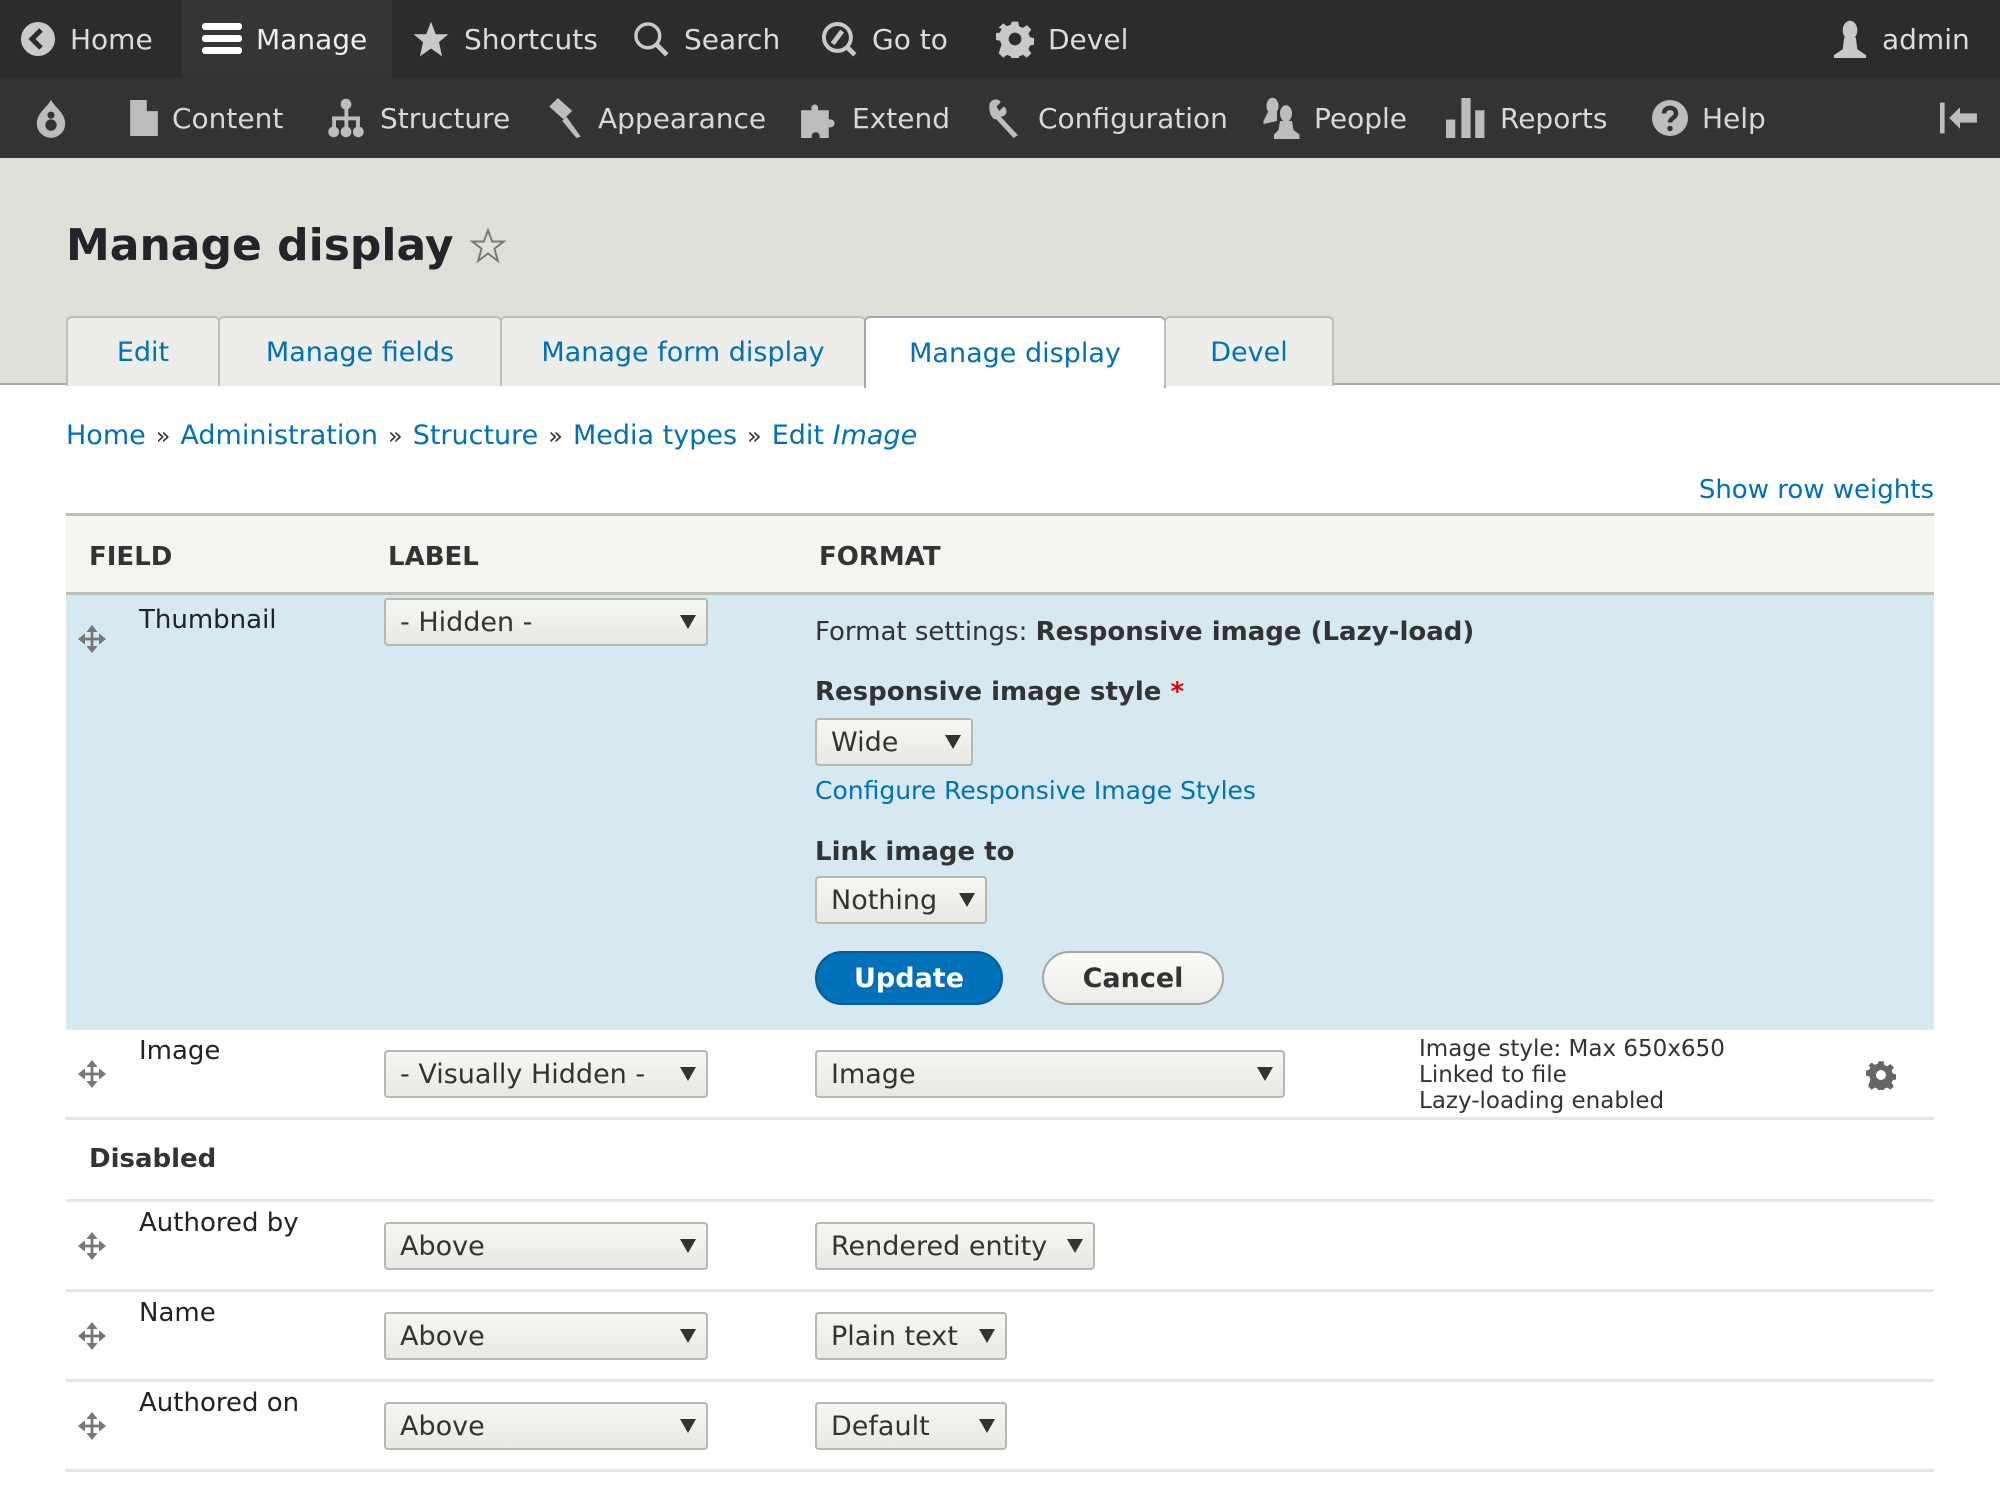 The height and width of the screenshot is (1494, 2000). I want to click on toolbar-home: Home, so click(91, 39).